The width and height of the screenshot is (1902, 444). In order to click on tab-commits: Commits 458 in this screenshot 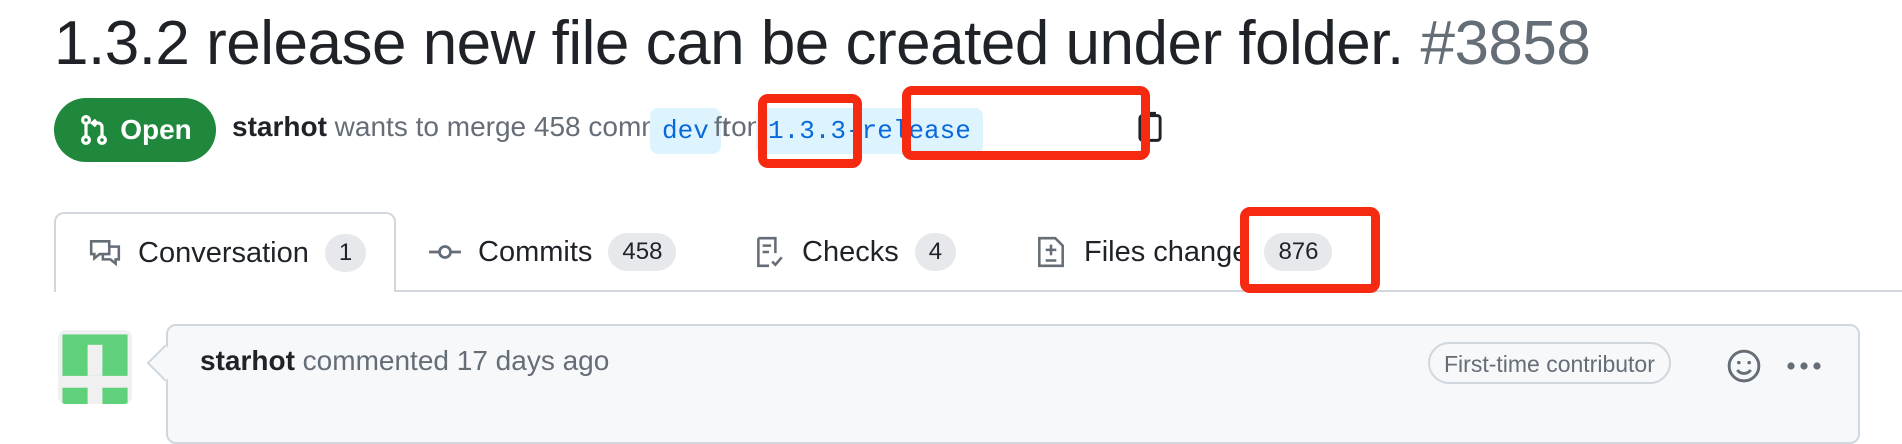, I will do `click(552, 252)`.